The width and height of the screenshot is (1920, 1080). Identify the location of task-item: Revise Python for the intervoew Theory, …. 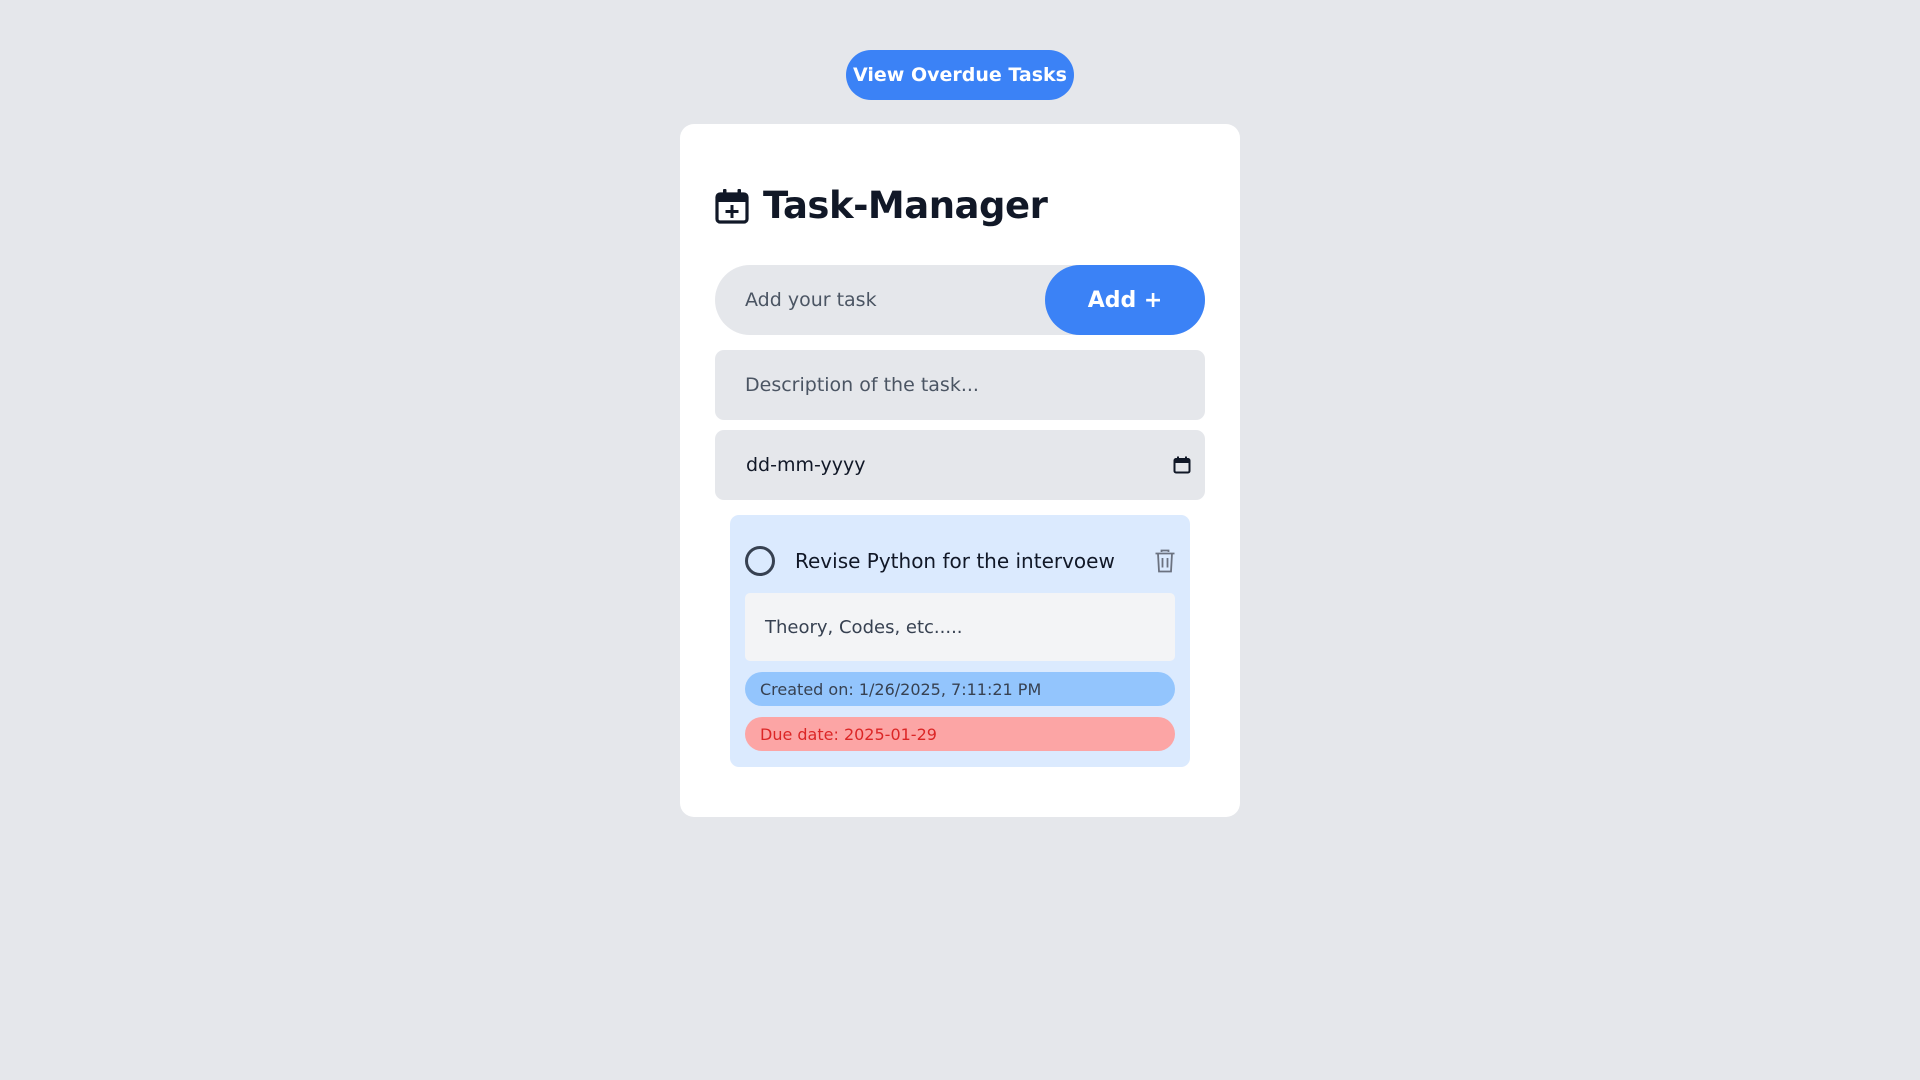
(960, 641).